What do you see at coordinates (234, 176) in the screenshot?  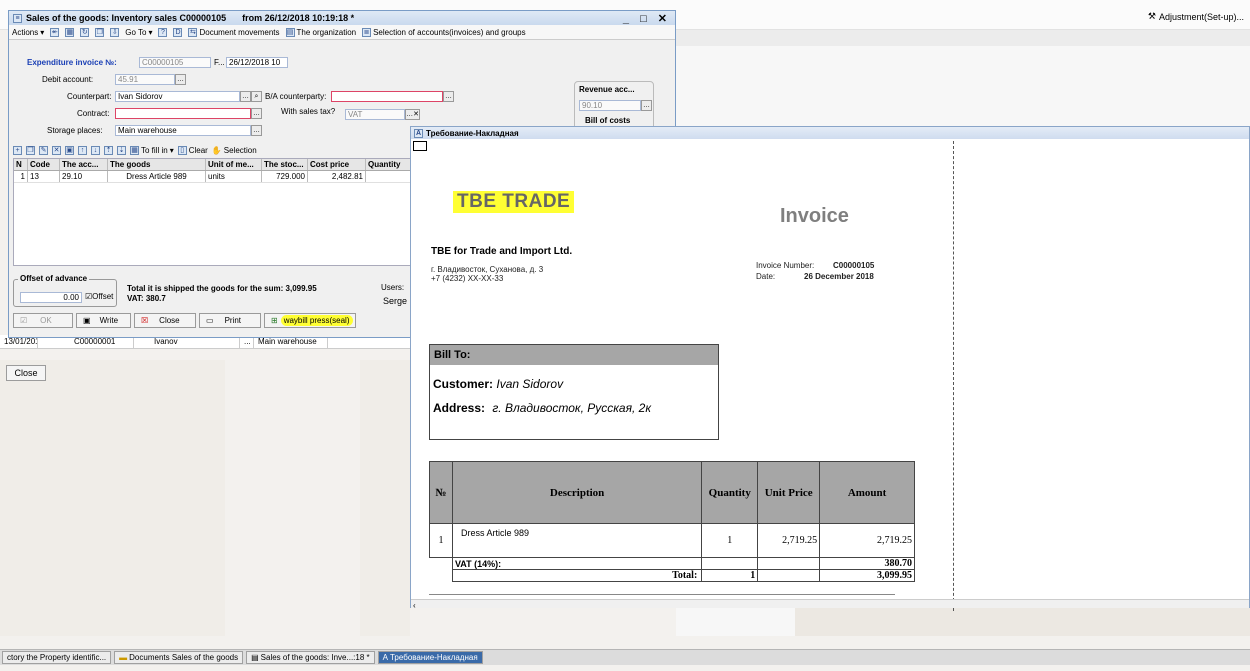 I see `table-cell: units` at bounding box center [234, 176].